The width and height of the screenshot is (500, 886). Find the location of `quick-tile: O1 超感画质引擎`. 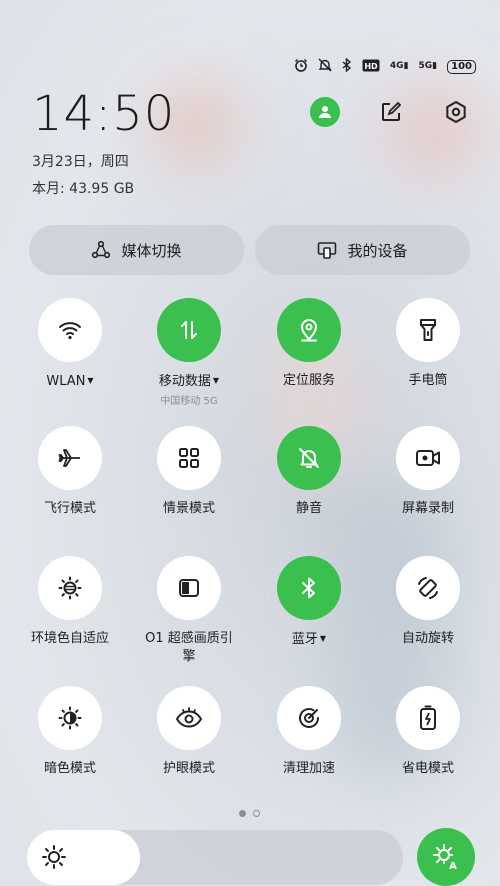

quick-tile: O1 超感画质引擎 is located at coordinates (189, 611).